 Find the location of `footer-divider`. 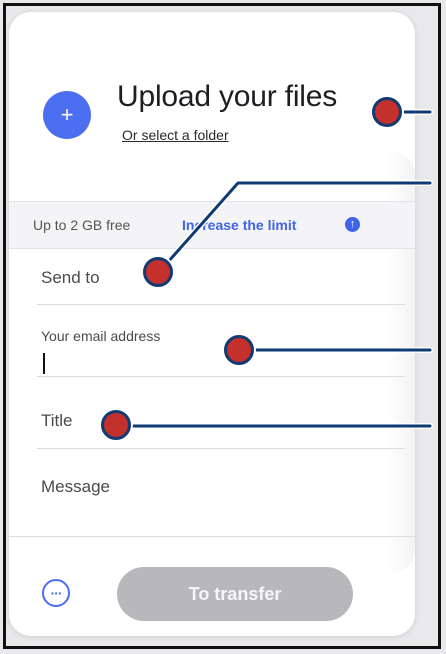

footer-divider is located at coordinates (212, 536).